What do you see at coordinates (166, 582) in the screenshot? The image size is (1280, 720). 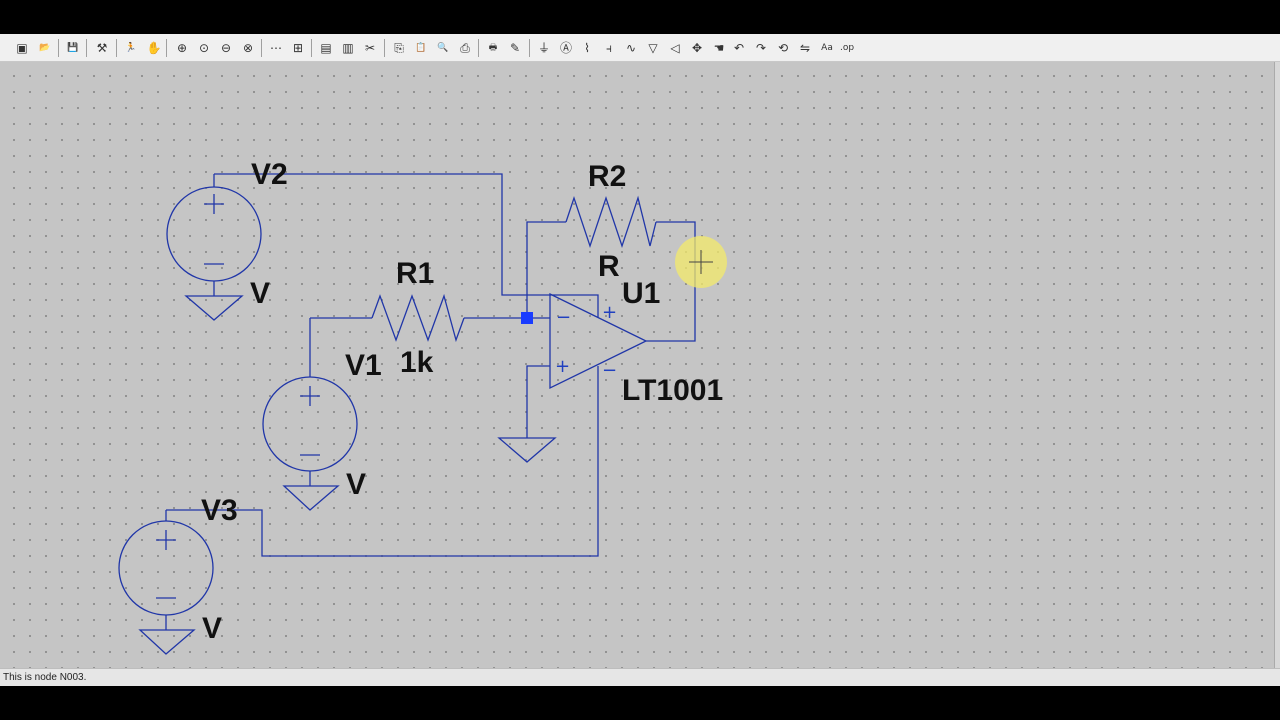 I see `voltage-source-v3` at bounding box center [166, 582].